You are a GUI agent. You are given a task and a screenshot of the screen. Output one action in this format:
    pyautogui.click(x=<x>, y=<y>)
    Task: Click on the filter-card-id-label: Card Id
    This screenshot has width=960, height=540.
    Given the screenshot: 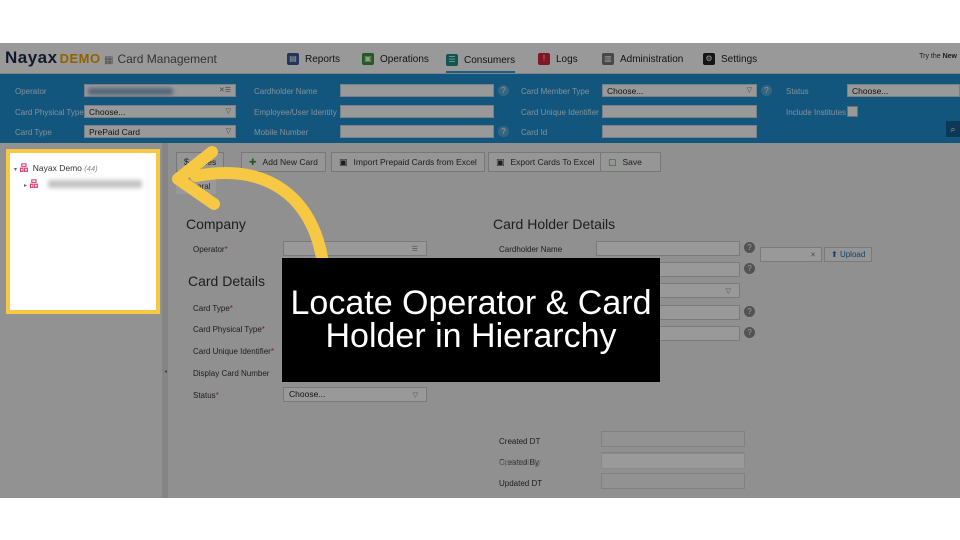 What is the action you would take?
    pyautogui.click(x=534, y=132)
    